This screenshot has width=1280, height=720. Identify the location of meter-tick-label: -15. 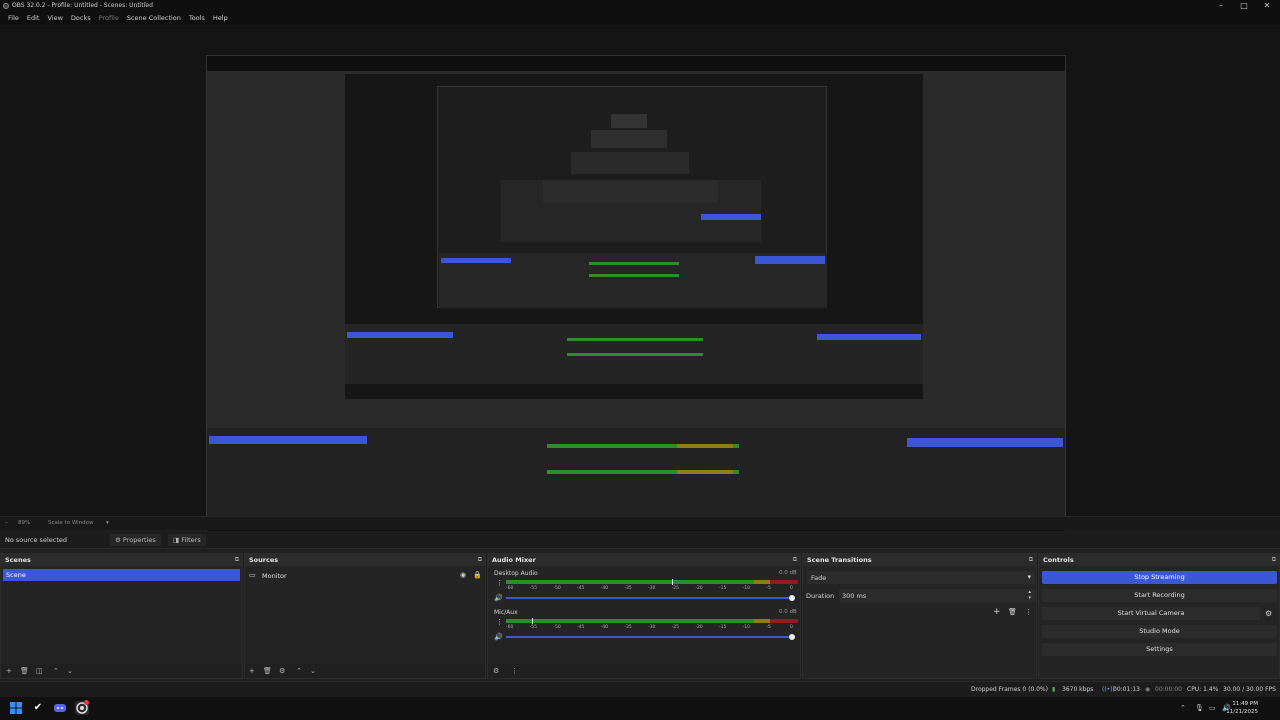
(723, 627).